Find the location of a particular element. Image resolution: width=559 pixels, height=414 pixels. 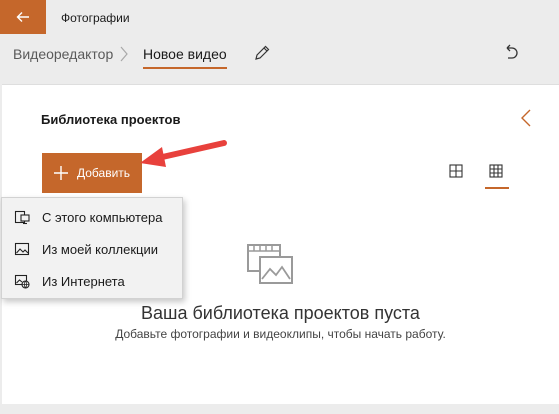

small-thumbnails-icon is located at coordinates (496, 171).